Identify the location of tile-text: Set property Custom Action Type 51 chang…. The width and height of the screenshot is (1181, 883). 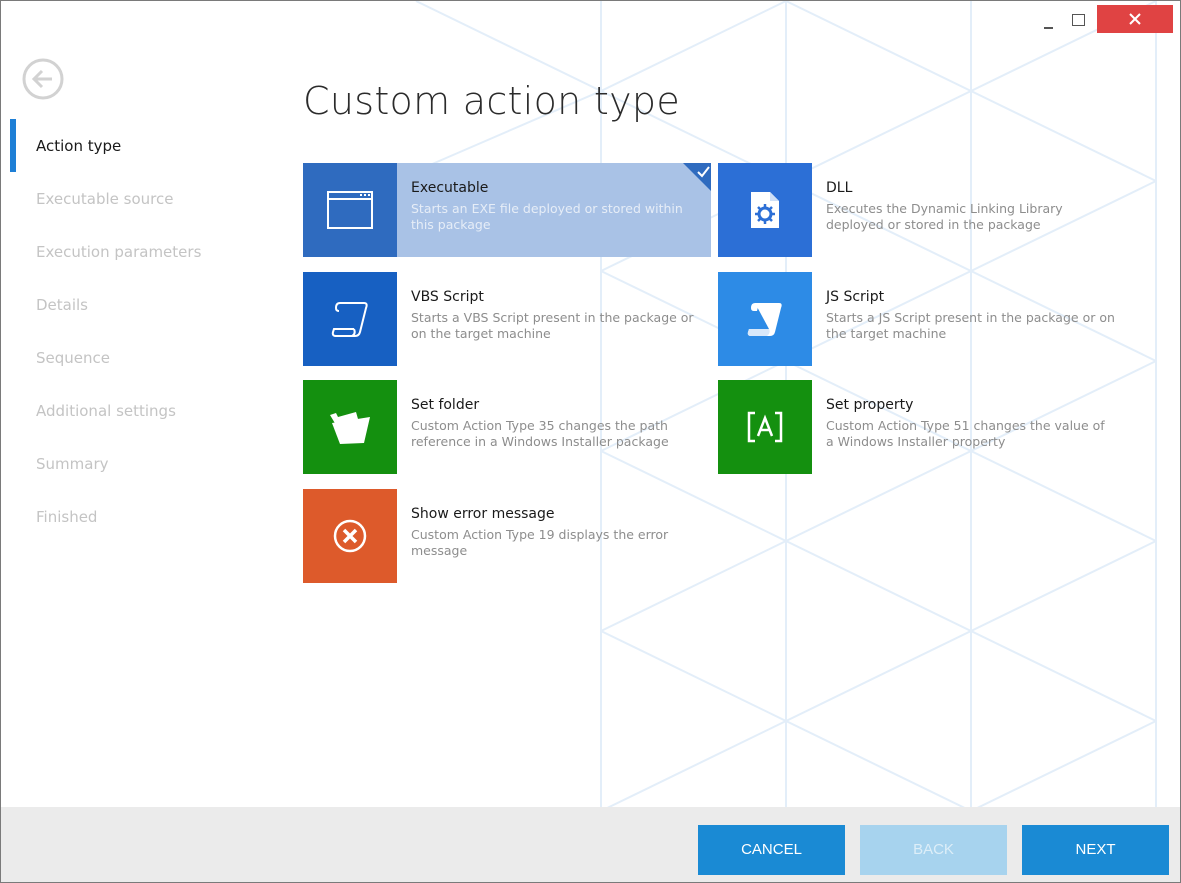
(971, 423).